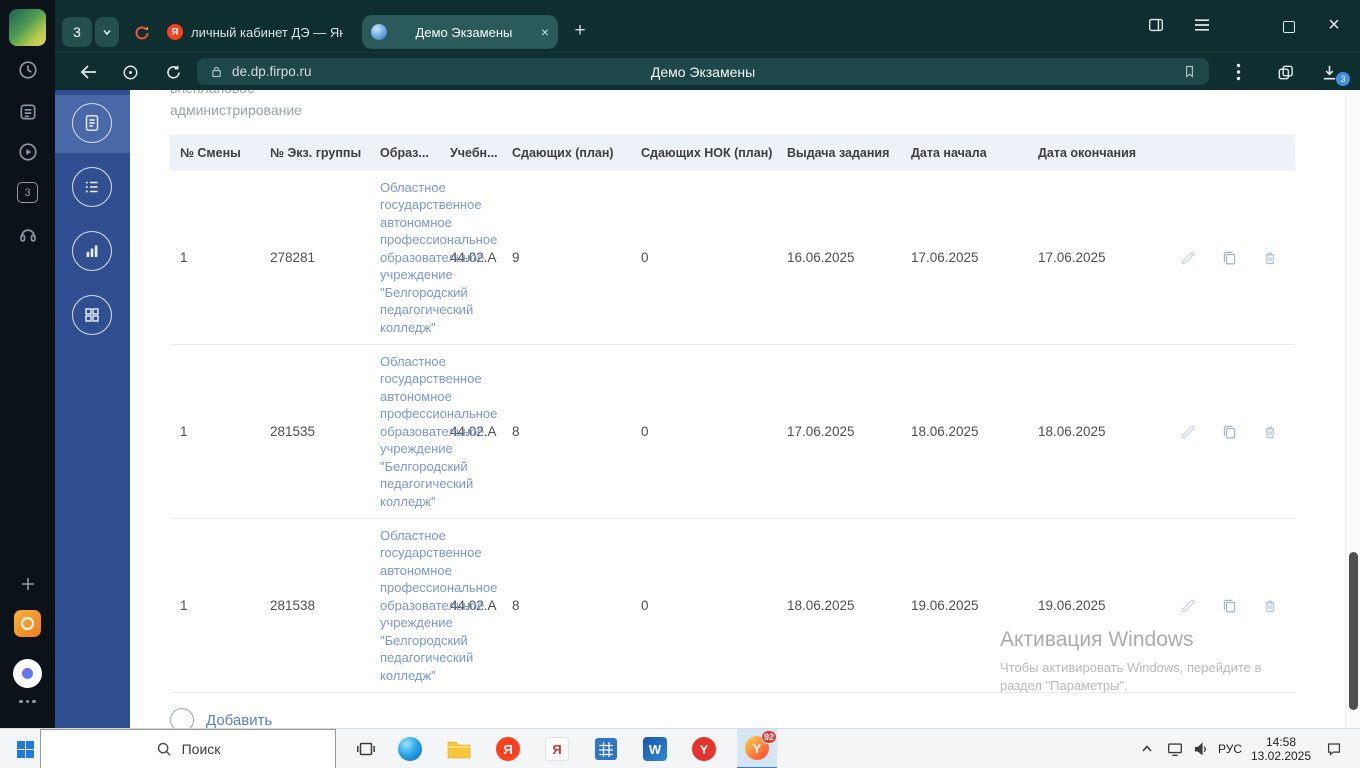 The image size is (1360, 768). Describe the element at coordinates (77, 32) in the screenshot. I see `tab-counter-button: 3` at that location.